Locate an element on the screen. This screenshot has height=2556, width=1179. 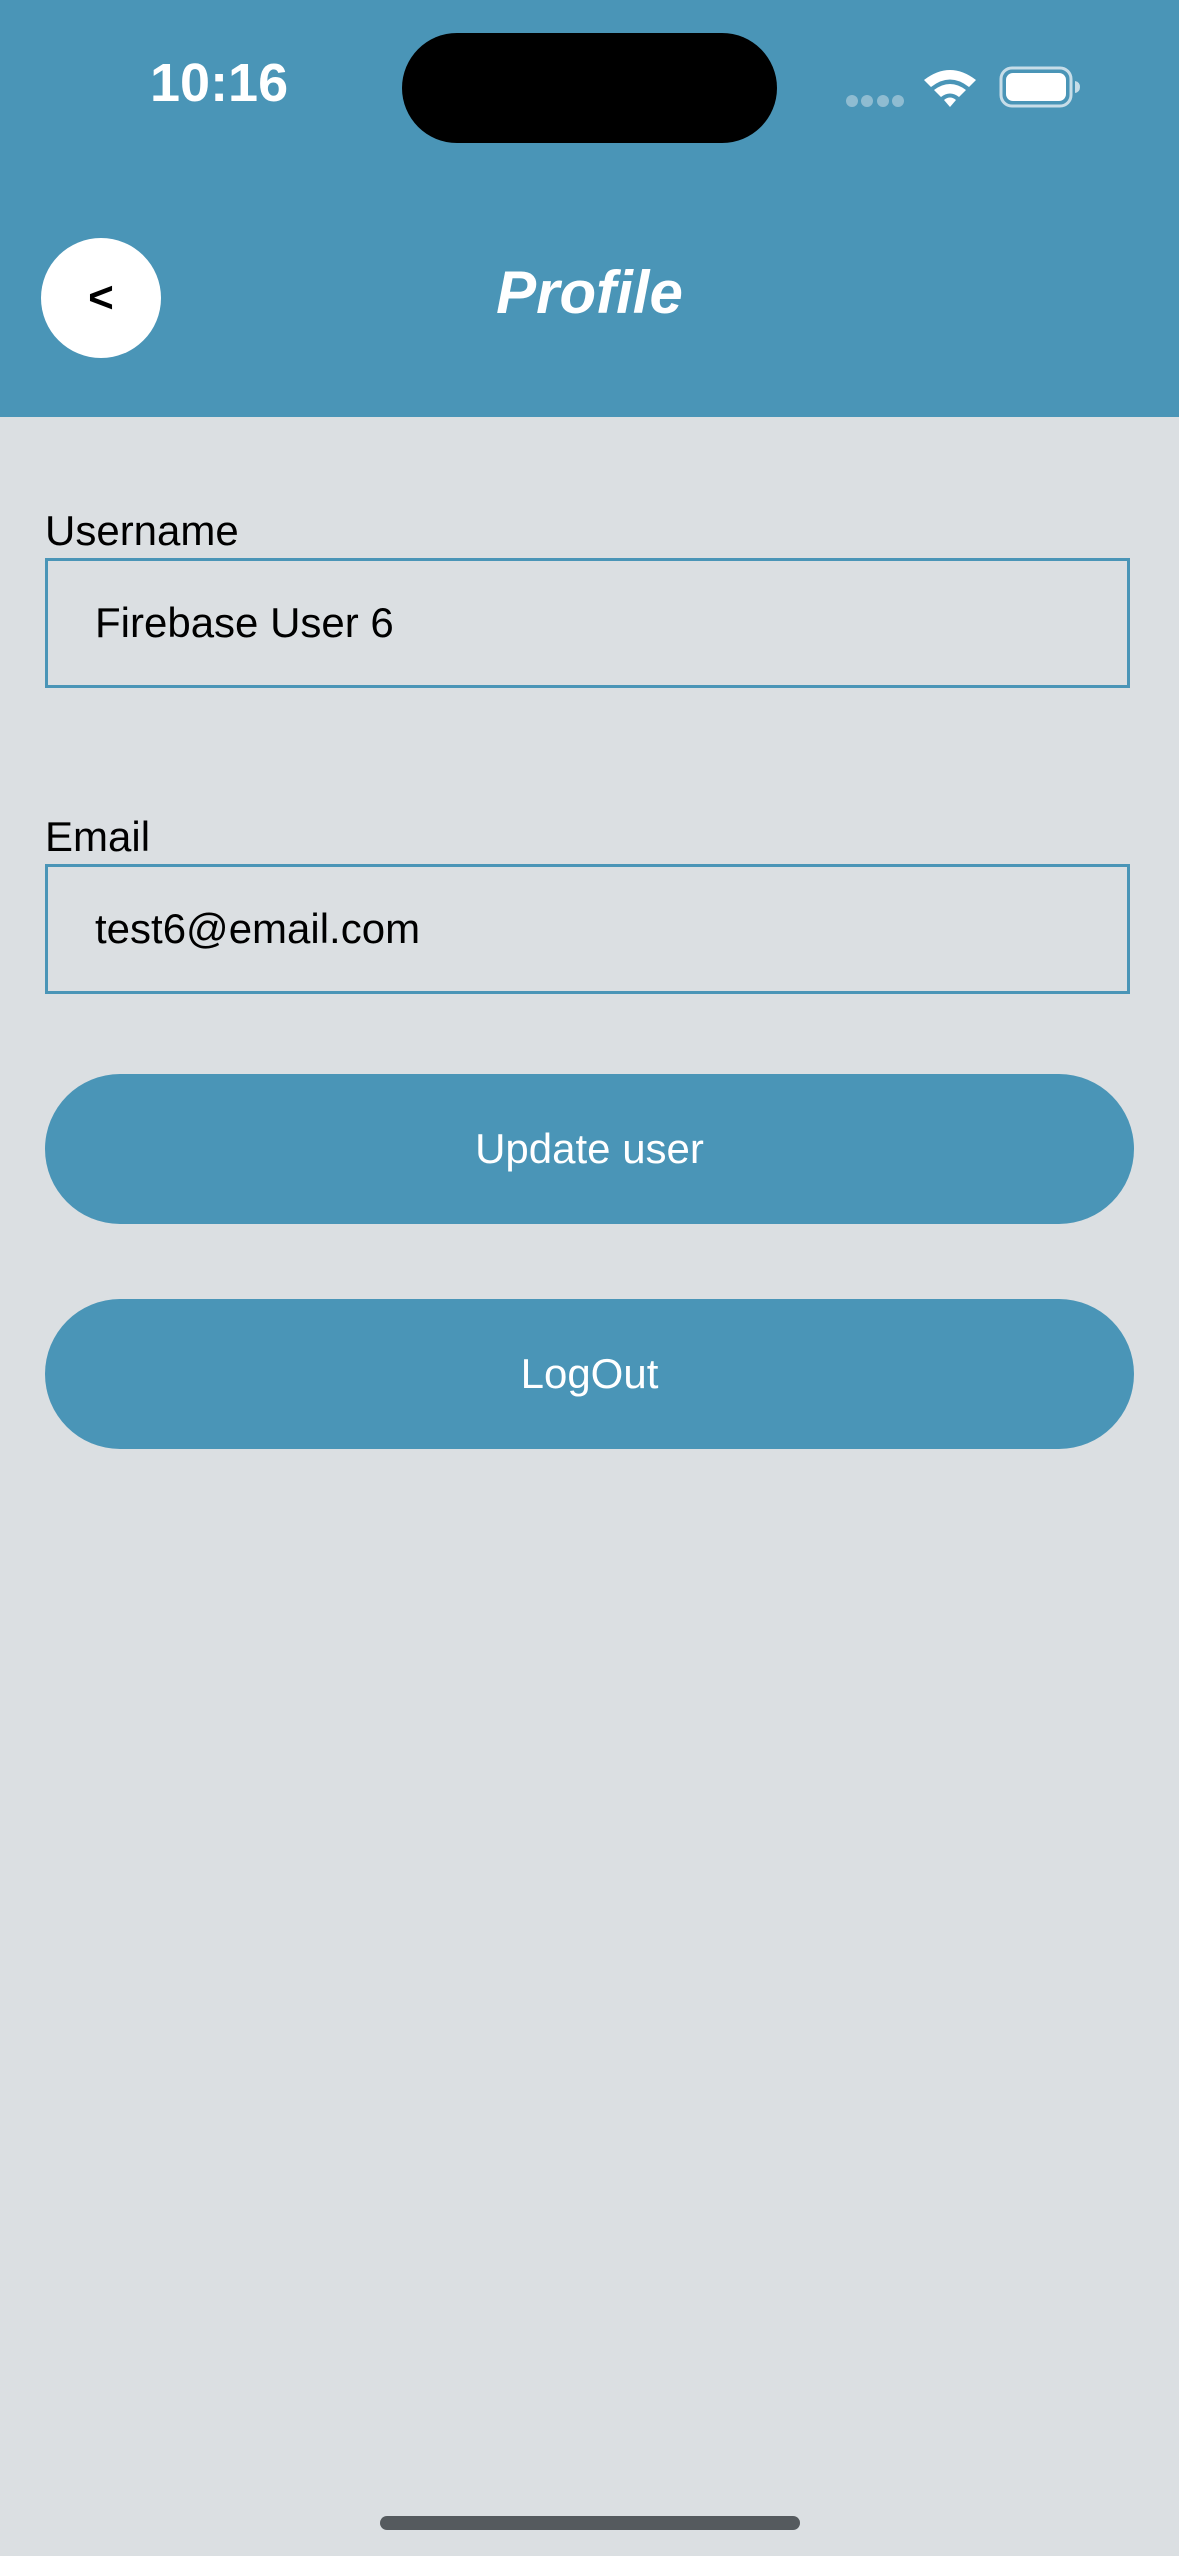
page-title: Profile is located at coordinates (589, 292).